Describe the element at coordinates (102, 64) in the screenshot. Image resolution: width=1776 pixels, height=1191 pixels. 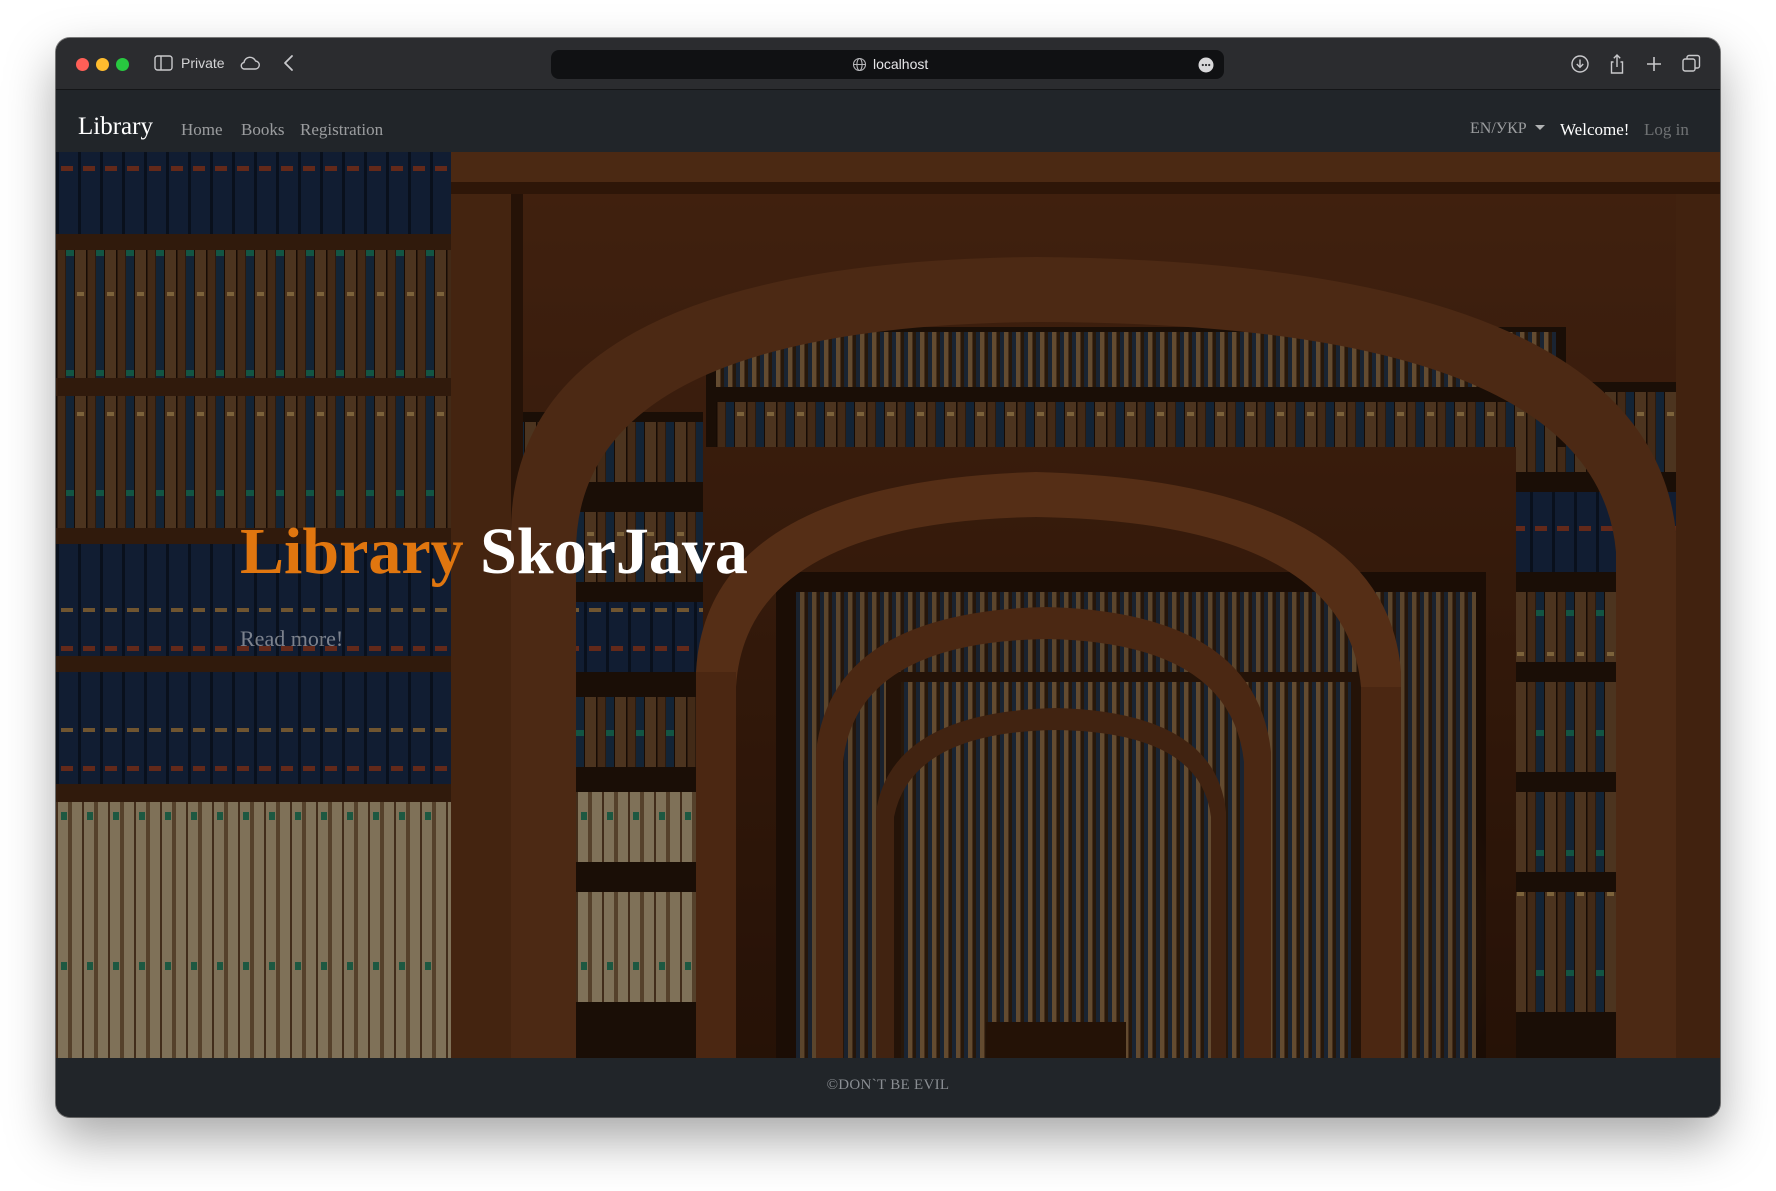
I see `minimize-window-button` at that location.